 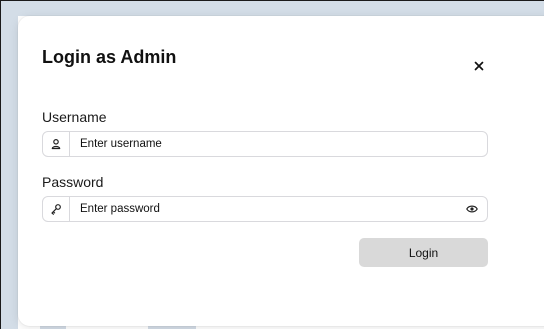 I want to click on username-field, so click(x=265, y=144).